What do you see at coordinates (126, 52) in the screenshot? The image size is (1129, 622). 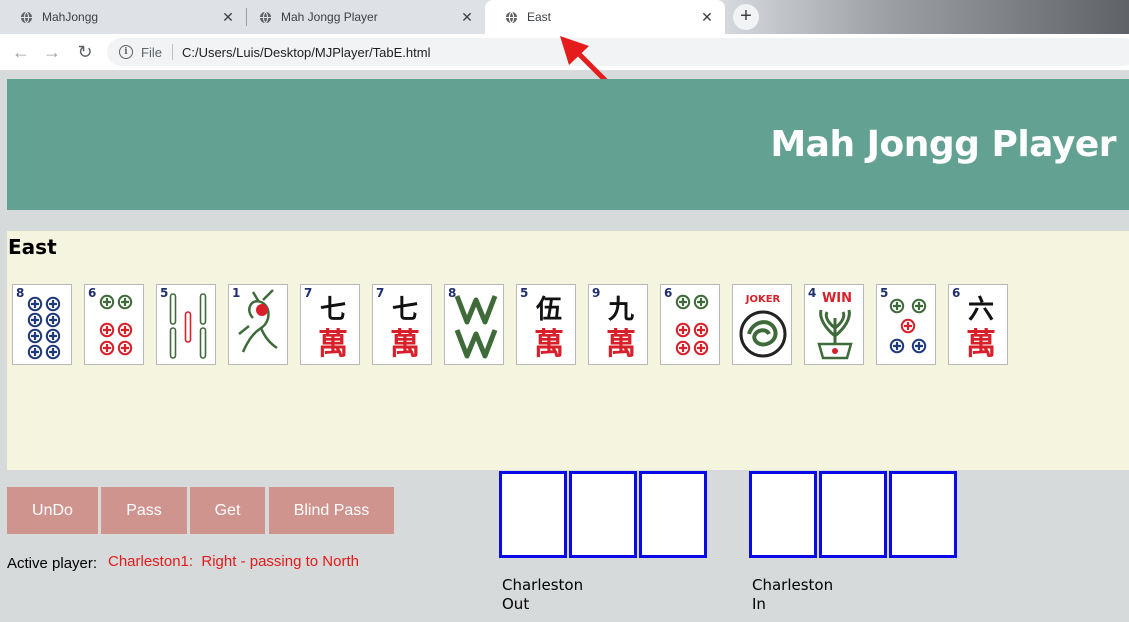 I see `info-icon: i` at bounding box center [126, 52].